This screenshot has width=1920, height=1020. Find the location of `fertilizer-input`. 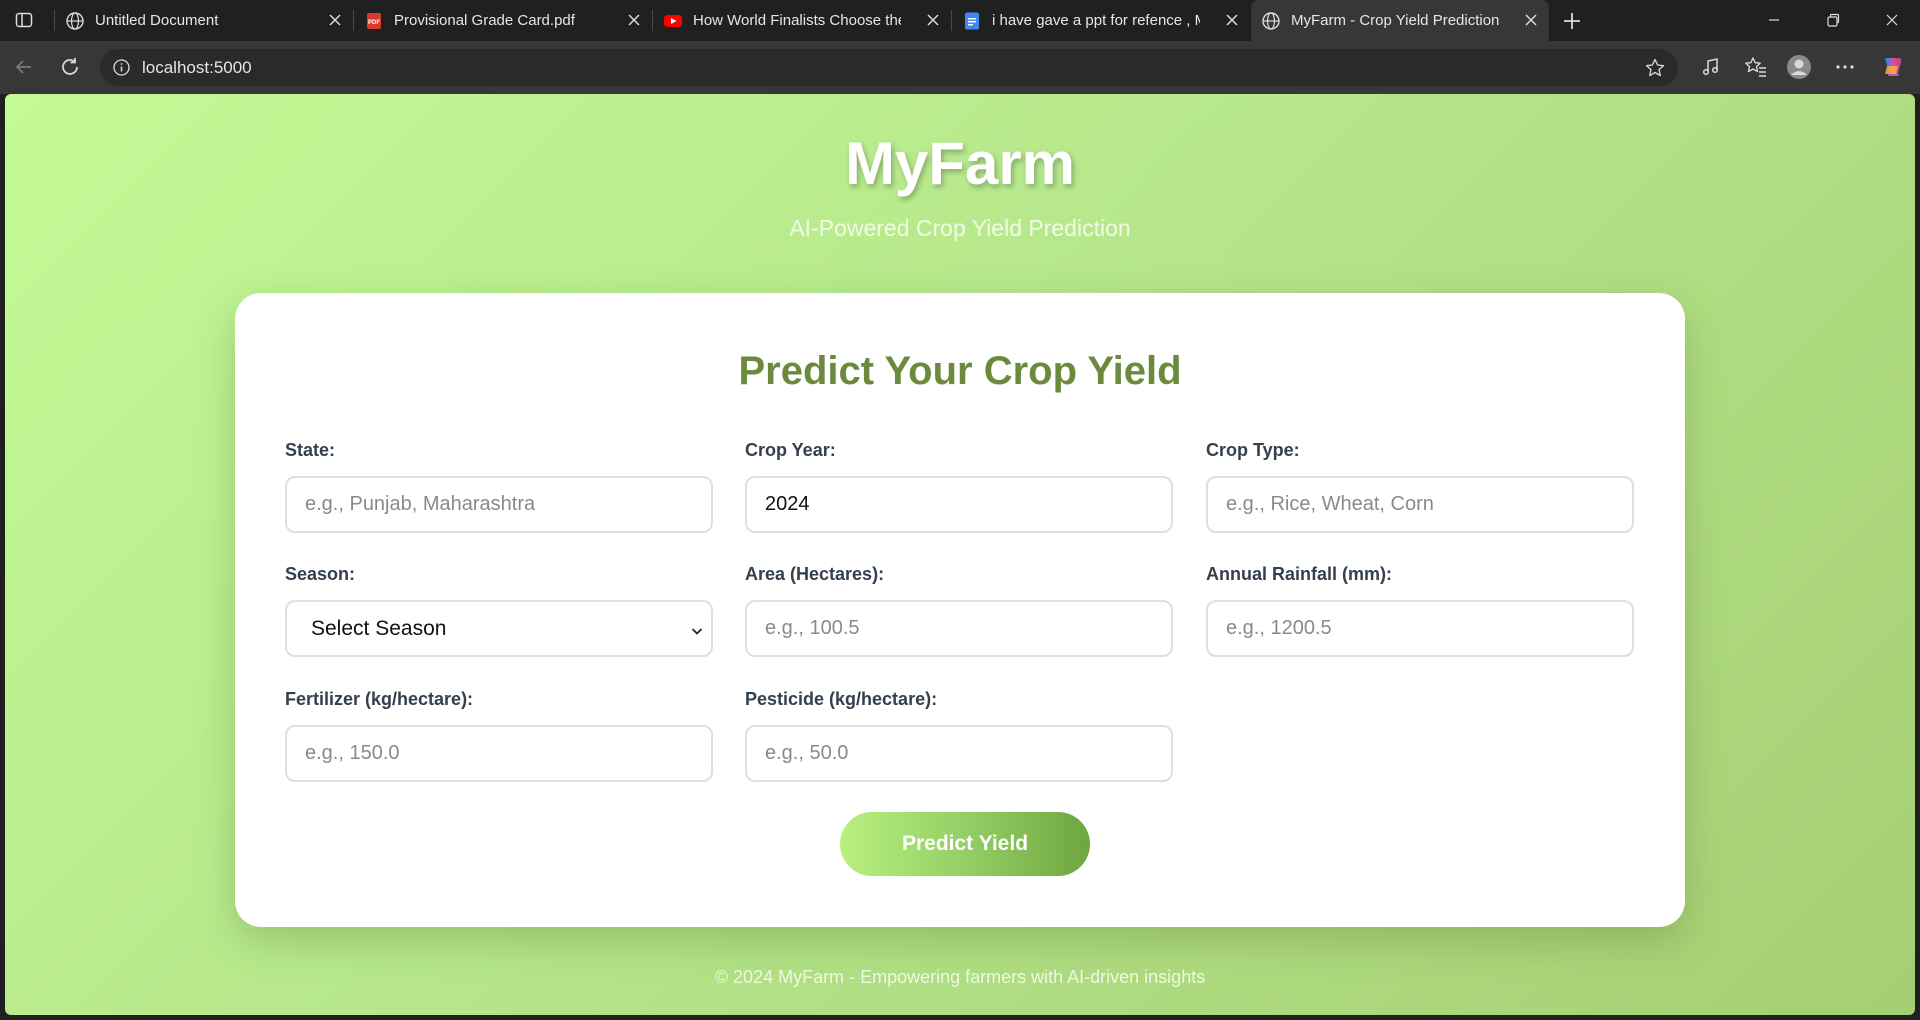

fertilizer-input is located at coordinates (499, 753).